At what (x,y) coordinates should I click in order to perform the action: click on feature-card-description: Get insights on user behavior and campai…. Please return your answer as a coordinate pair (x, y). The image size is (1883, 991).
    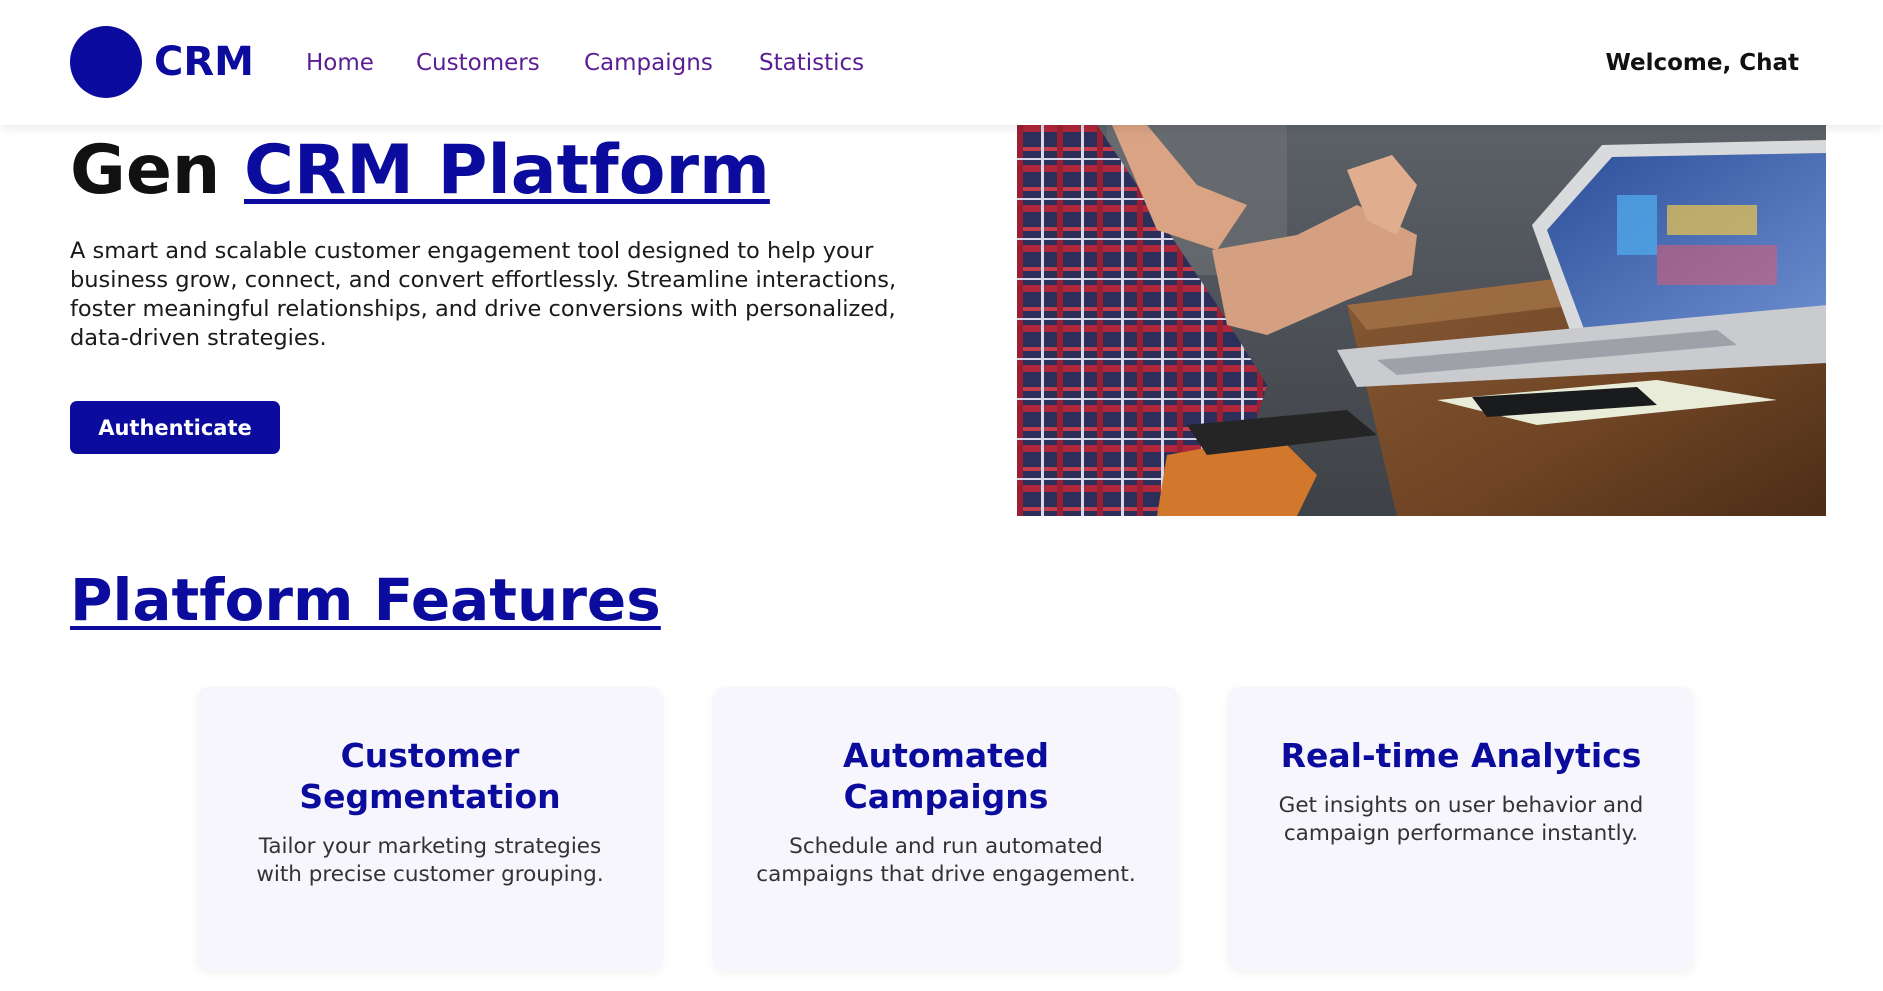
    Looking at the image, I should click on (1461, 819).